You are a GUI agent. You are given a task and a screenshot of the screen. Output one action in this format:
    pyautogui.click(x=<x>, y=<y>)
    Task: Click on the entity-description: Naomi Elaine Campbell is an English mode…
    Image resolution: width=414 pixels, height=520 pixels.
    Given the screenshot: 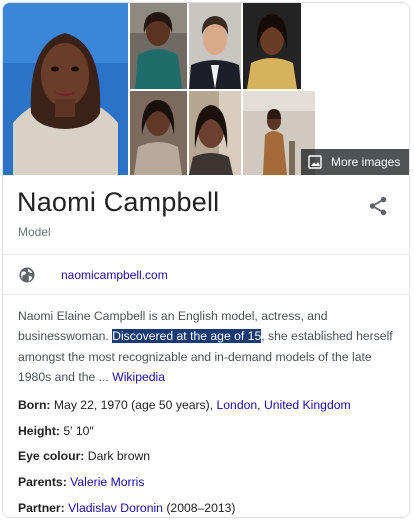 What is the action you would take?
    pyautogui.click(x=208, y=346)
    